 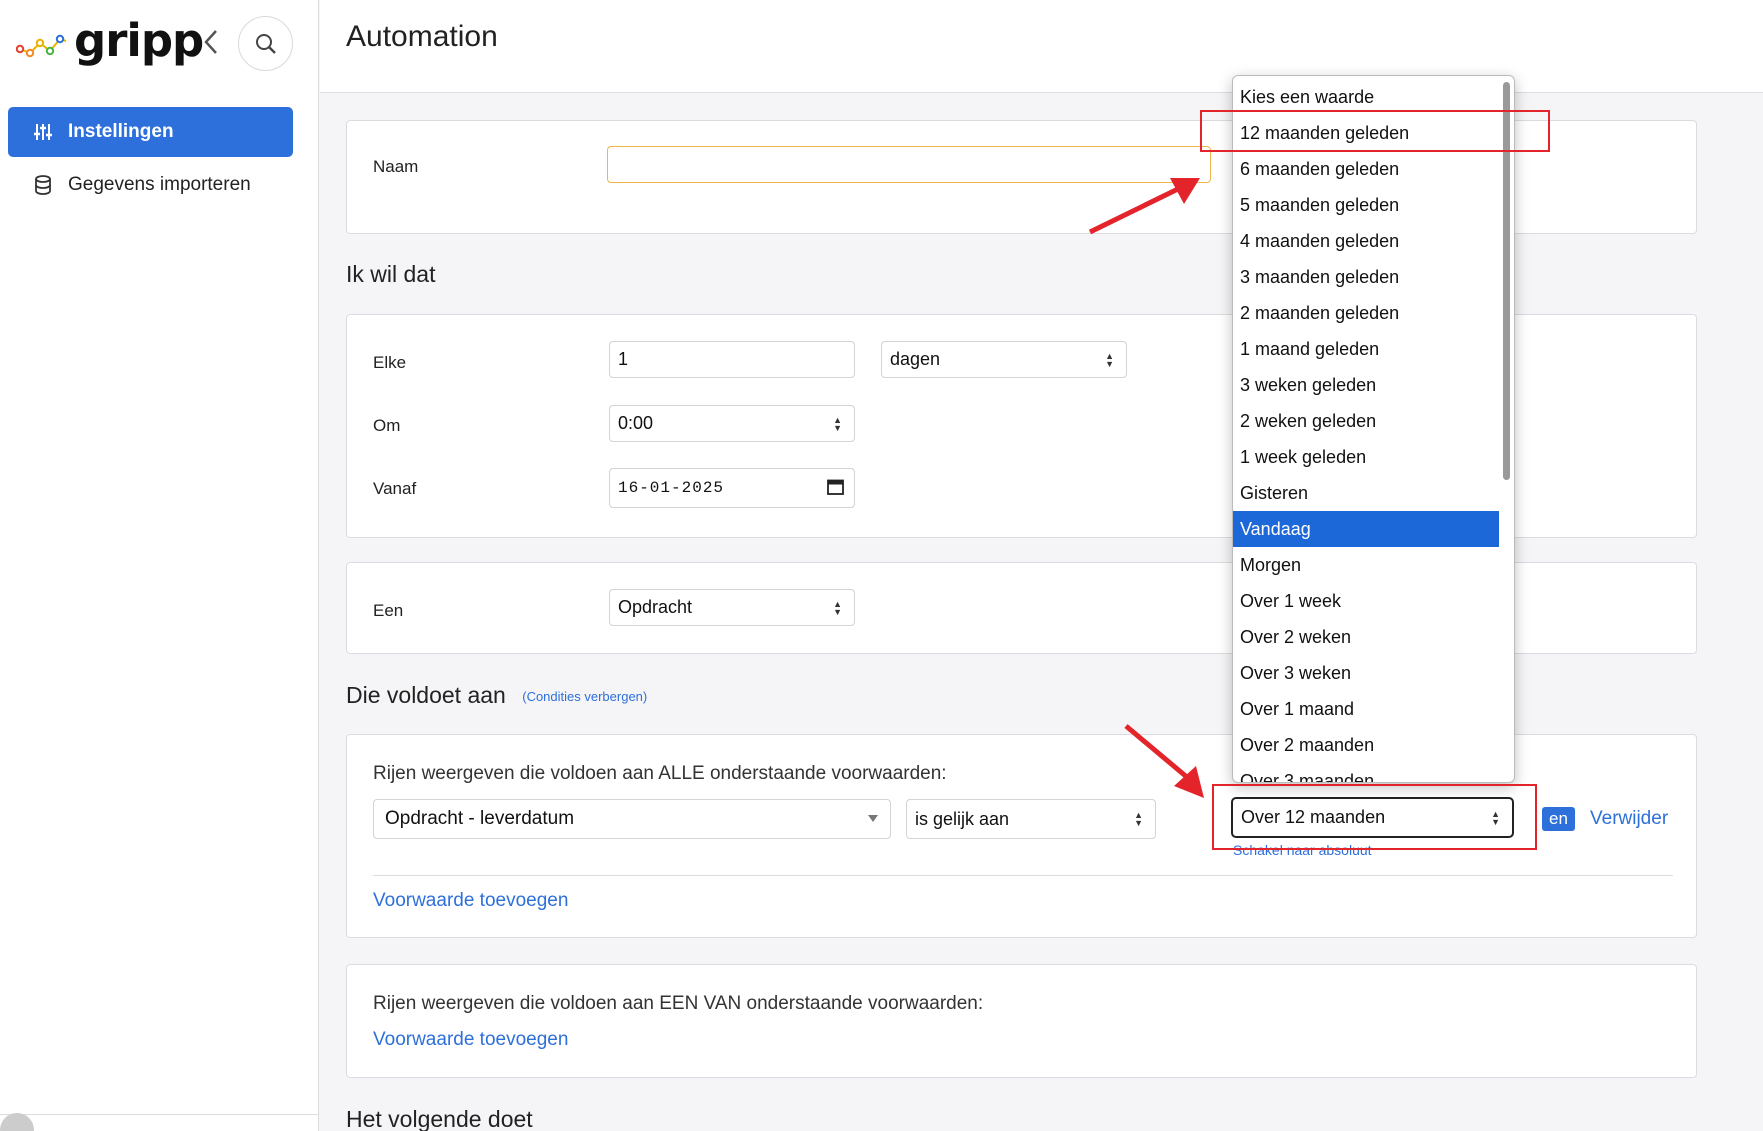 What do you see at coordinates (390, 362) in the screenshot?
I see `elke-label: Elke` at bounding box center [390, 362].